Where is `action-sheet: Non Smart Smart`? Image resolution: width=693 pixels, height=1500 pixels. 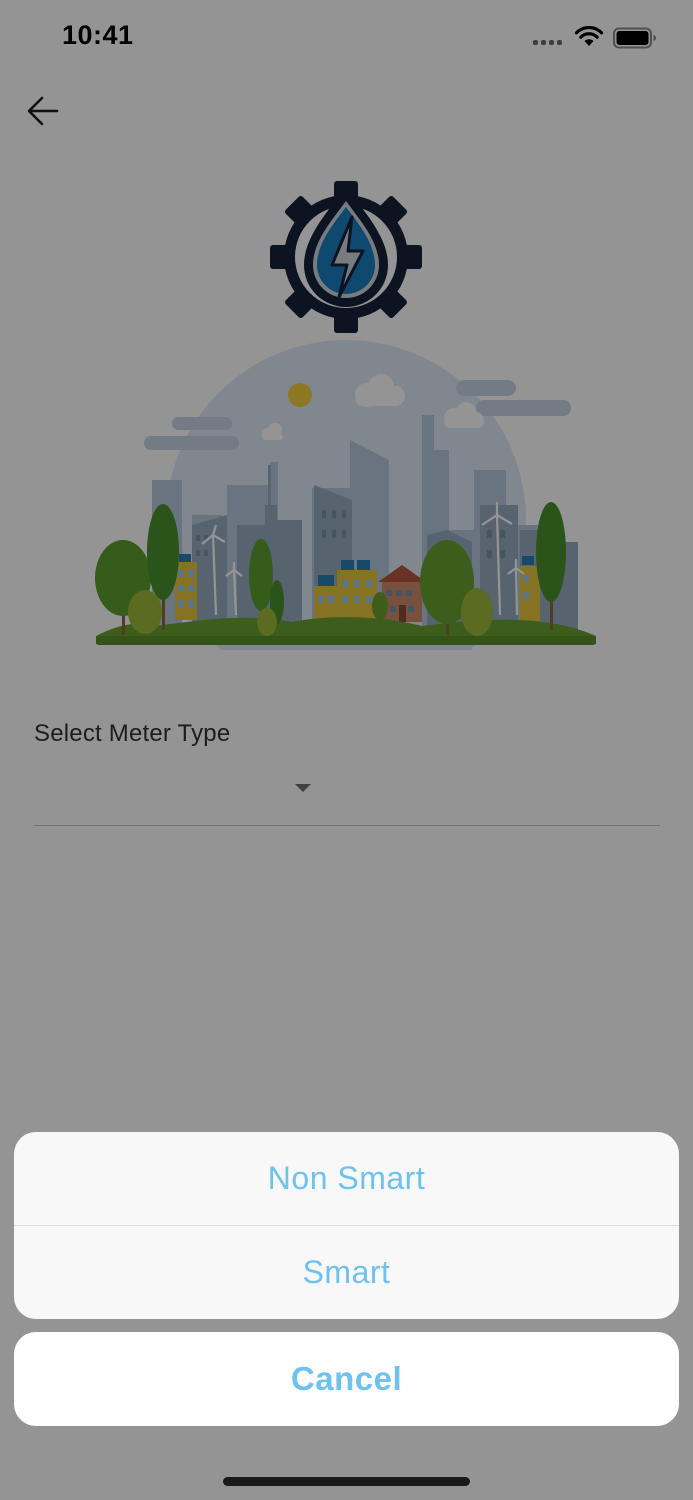 action-sheet: Non Smart Smart is located at coordinates (346, 1225).